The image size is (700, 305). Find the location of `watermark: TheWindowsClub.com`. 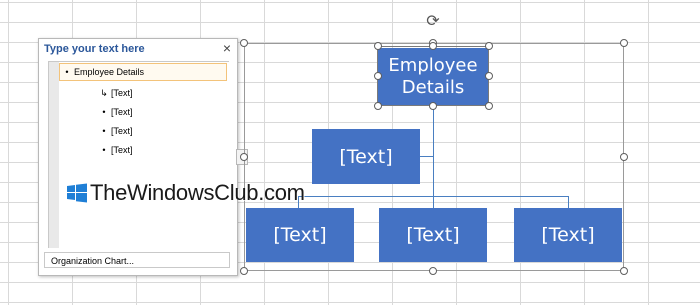

watermark: TheWindowsClub.com is located at coordinates (185, 193).